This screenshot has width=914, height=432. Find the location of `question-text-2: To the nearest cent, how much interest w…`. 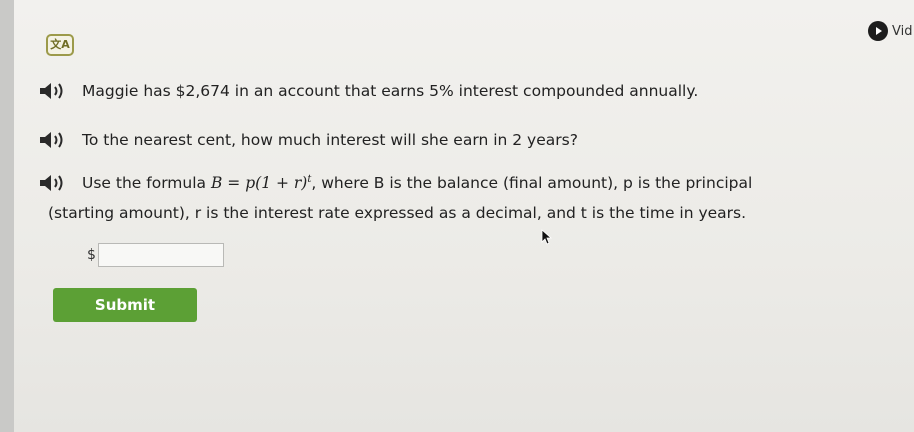

question-text-2: To the nearest cent, how much interest w… is located at coordinates (330, 140).